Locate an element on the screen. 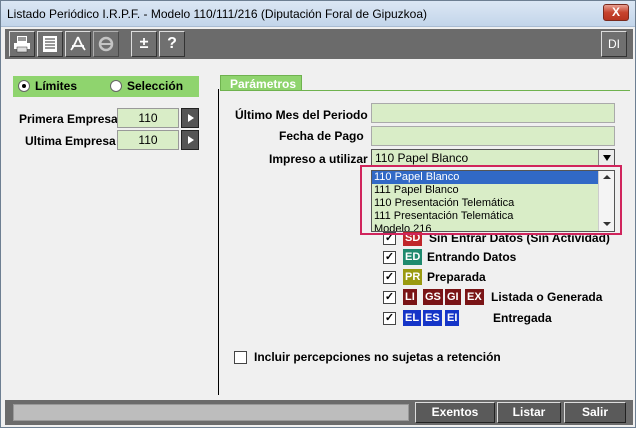  gi-badge: GI is located at coordinates (453, 297).